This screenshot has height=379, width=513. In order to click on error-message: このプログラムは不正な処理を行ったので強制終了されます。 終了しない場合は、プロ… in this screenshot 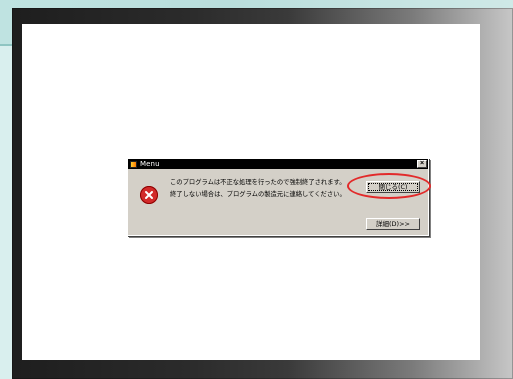, I will do `click(259, 190)`.